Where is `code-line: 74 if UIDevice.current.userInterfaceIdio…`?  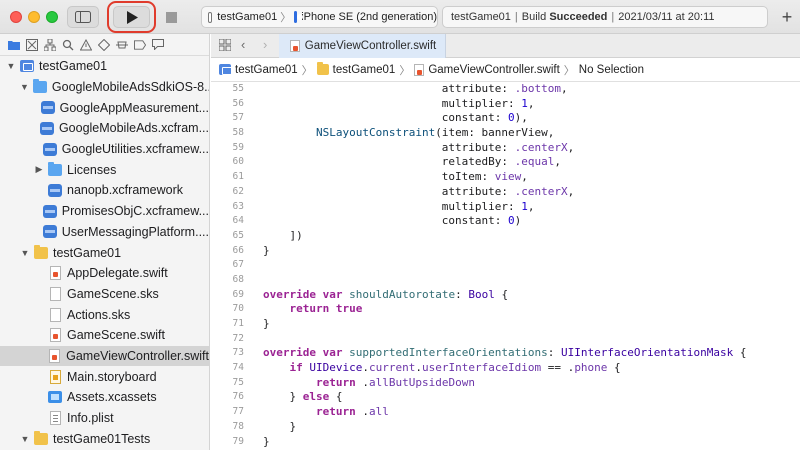
code-line: 74 if UIDevice.current.userInterfaceIdio… is located at coordinates (505, 368).